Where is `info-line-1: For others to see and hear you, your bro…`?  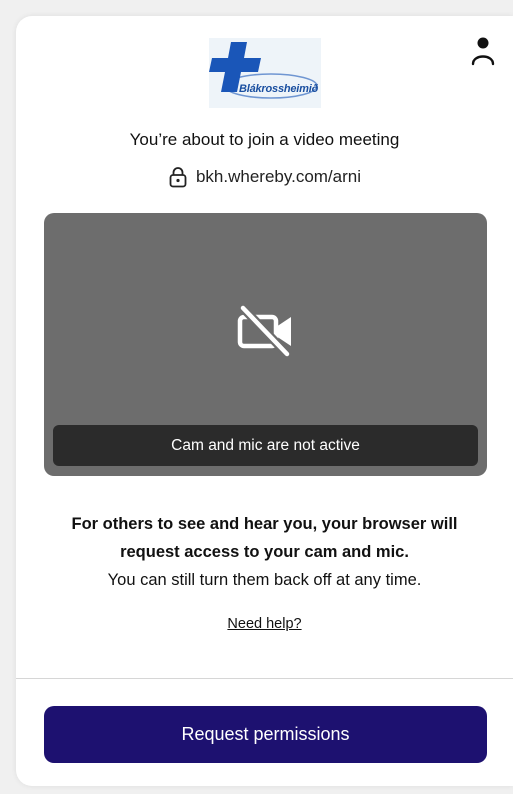
info-line-1: For others to see and hear you, your bro… is located at coordinates (264, 524).